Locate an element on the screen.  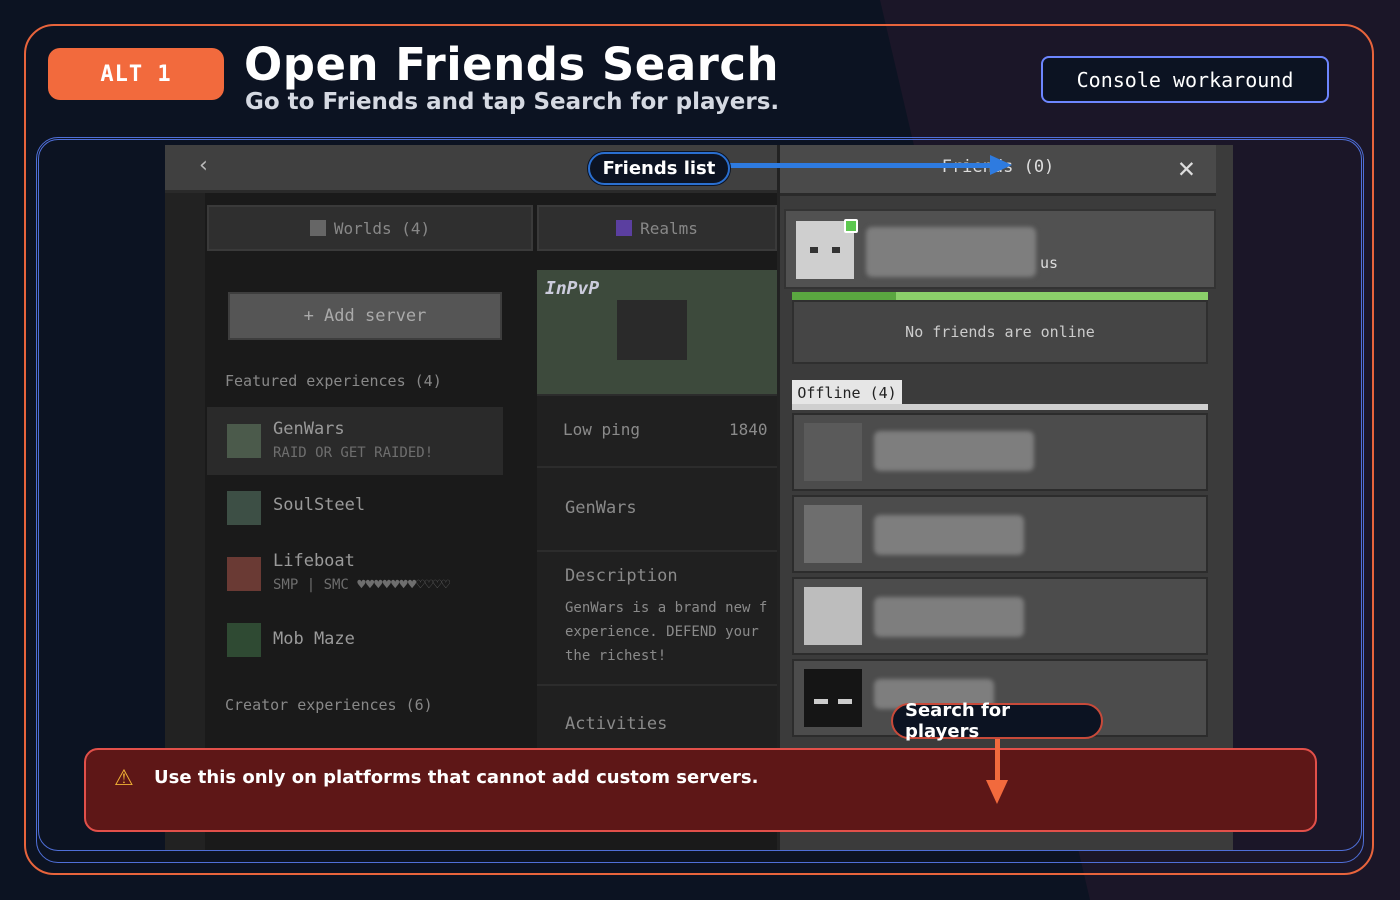
no-friends-online: No friends are online is located at coordinates (1000, 332).